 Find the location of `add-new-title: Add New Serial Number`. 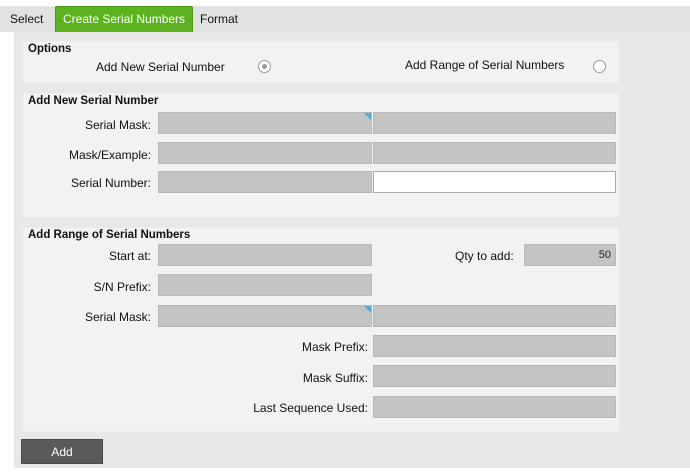

add-new-title: Add New Serial Number is located at coordinates (93, 101).